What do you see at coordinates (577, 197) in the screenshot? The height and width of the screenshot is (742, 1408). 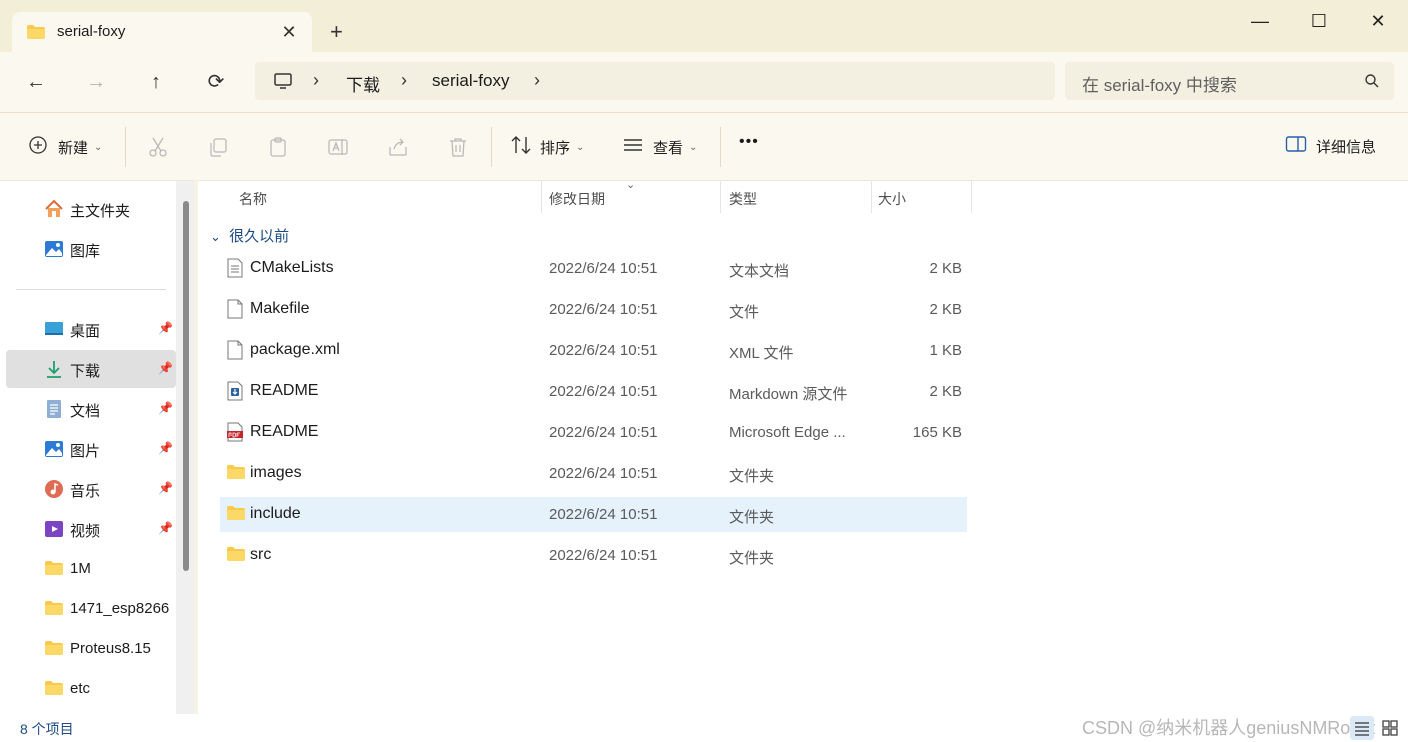 I see `column-header-date: 修改日期` at bounding box center [577, 197].